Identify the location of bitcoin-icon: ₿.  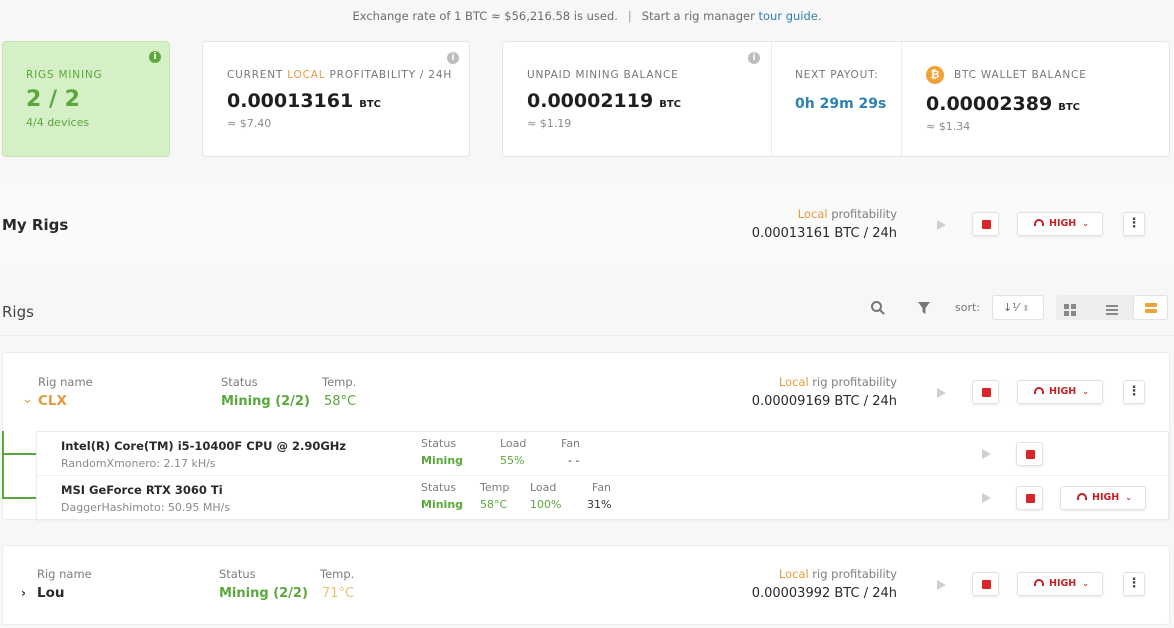
(935, 75).